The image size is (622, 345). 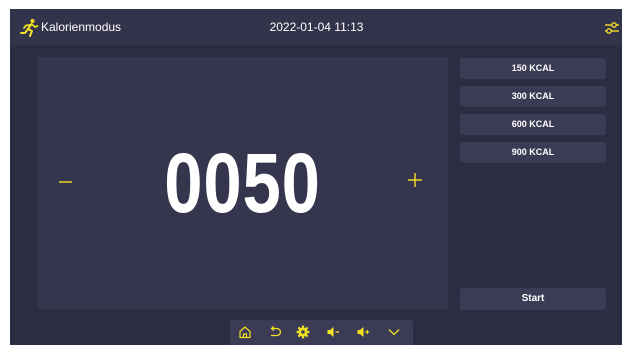 I want to click on preset-600-kcal-button: 600 KCAL, so click(x=533, y=124).